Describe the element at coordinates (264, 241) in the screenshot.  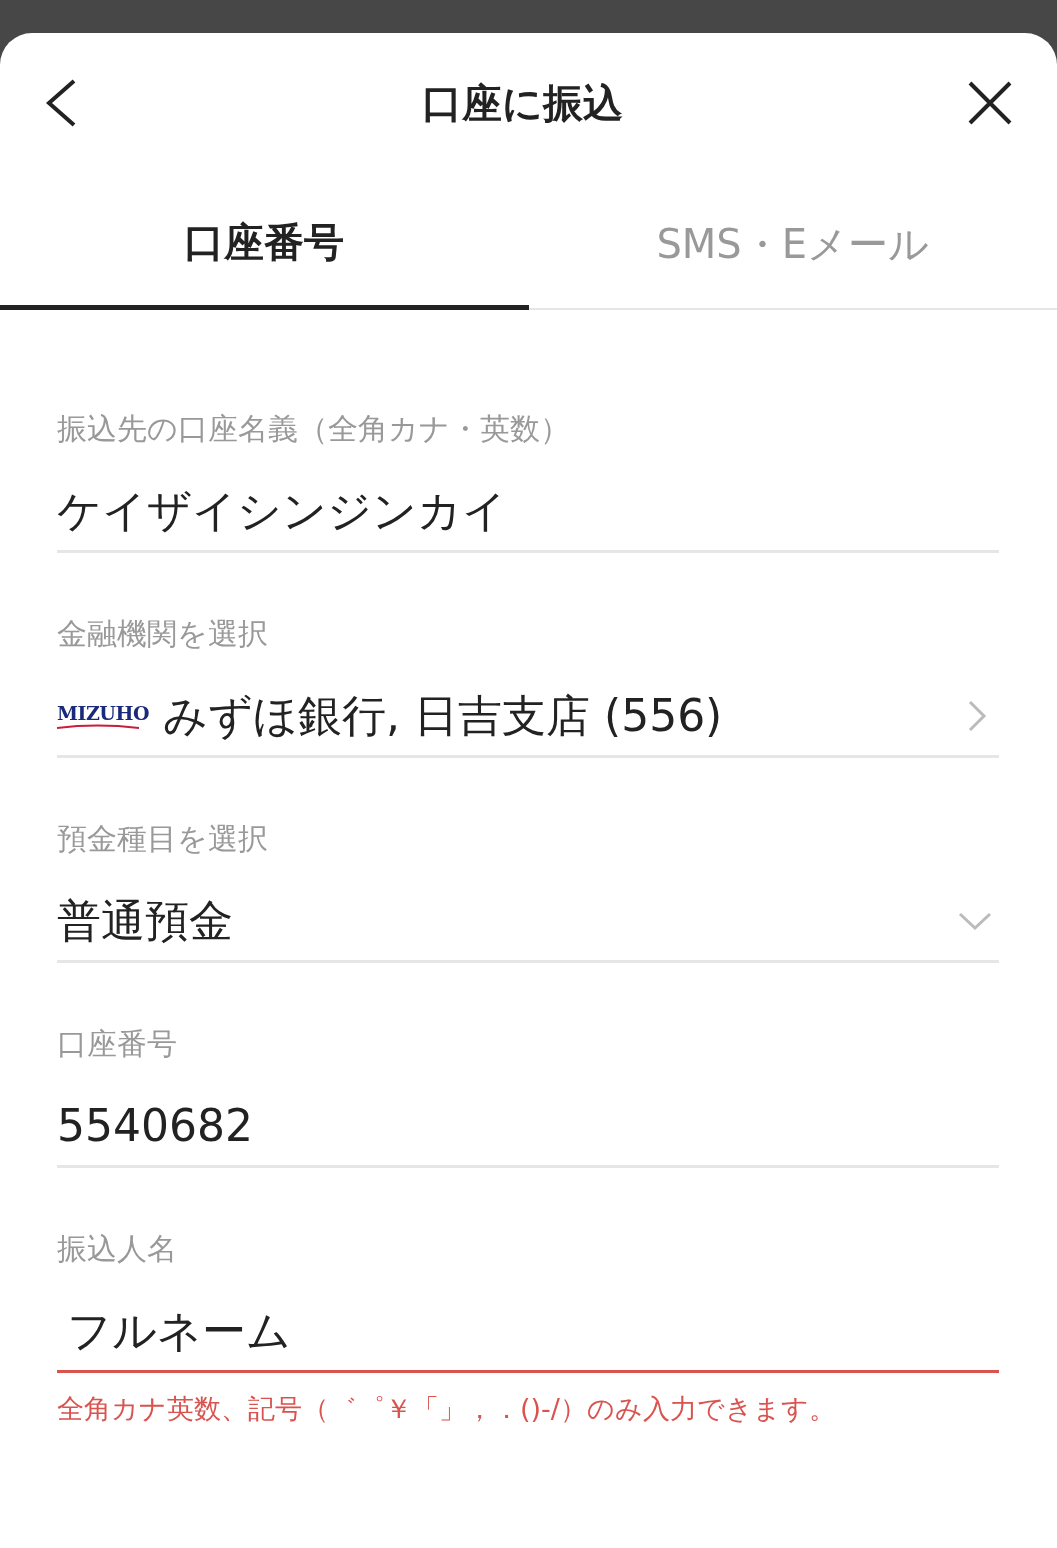
I see `tab: 口座番号` at that location.